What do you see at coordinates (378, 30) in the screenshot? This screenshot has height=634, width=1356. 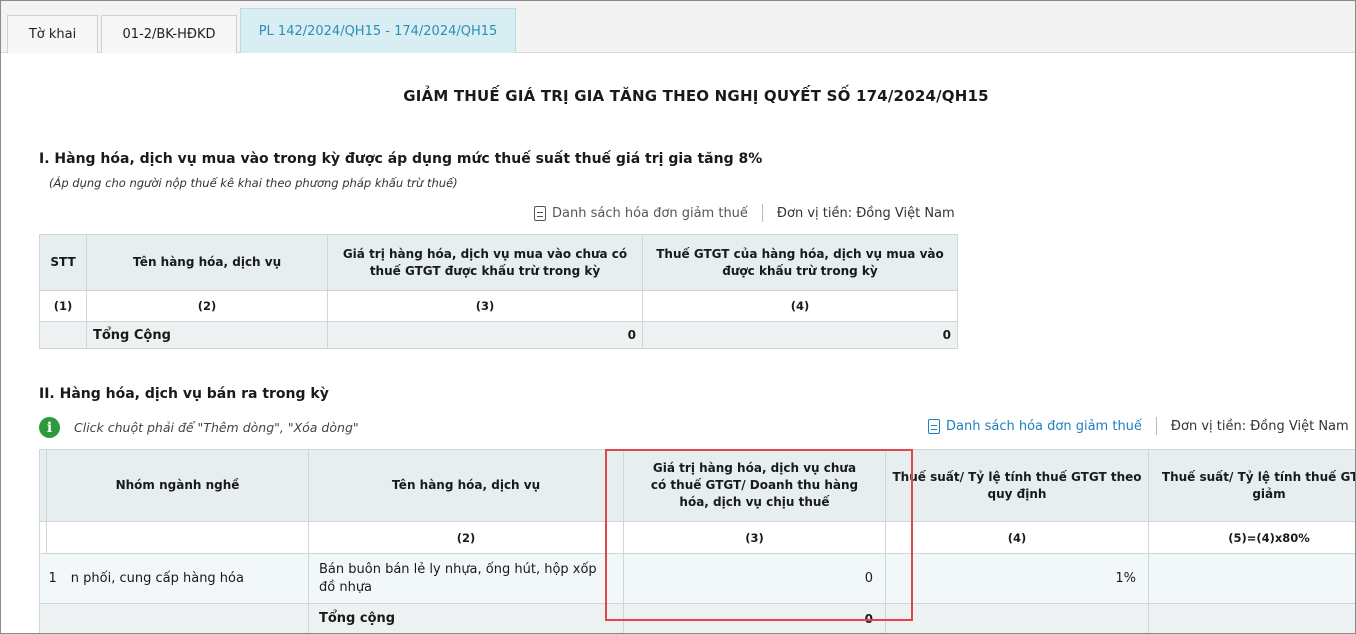 I see `tab-pl-qh15: PL 142/2024/QH15 - 174/2024/QH15` at bounding box center [378, 30].